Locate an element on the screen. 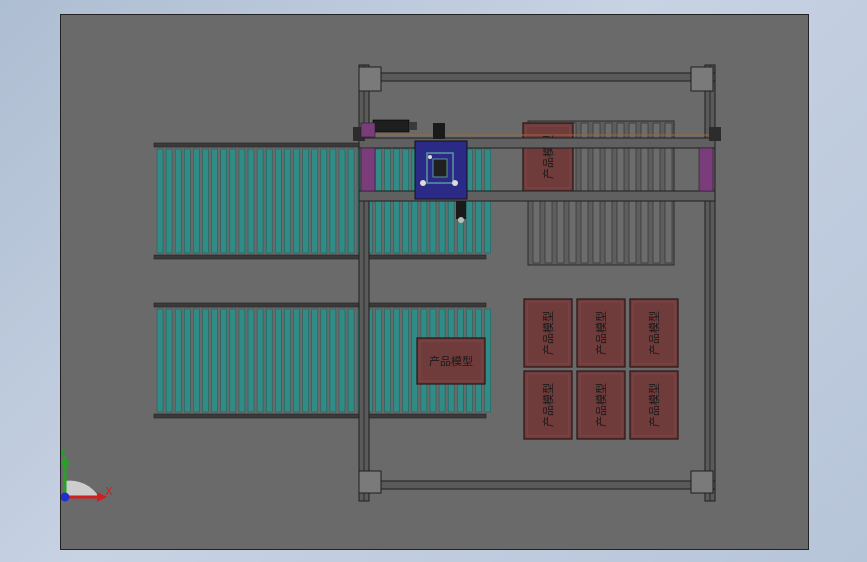 The width and height of the screenshot is (867, 562). x-axis-label: X is located at coordinates (109, 491).